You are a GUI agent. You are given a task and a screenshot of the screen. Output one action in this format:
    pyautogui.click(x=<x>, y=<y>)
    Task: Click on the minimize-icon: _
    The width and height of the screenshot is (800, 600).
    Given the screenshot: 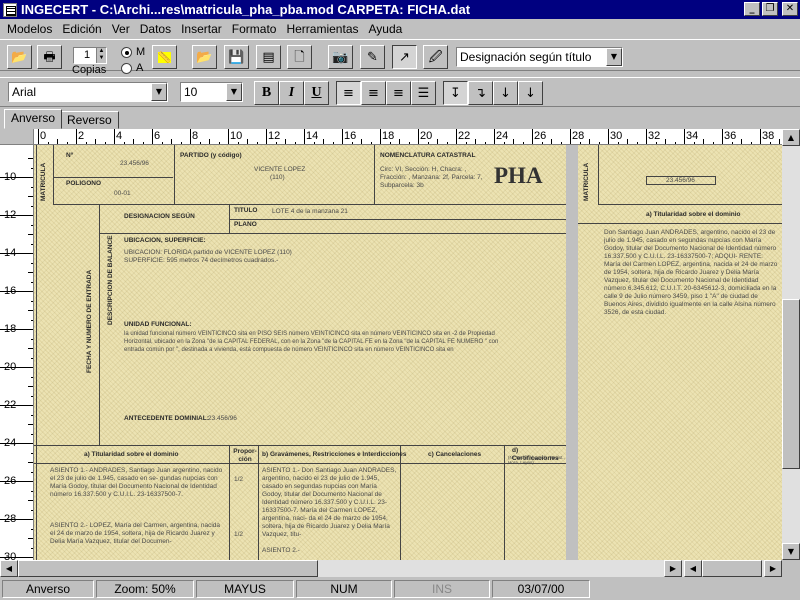 What is the action you would take?
    pyautogui.click(x=752, y=9)
    